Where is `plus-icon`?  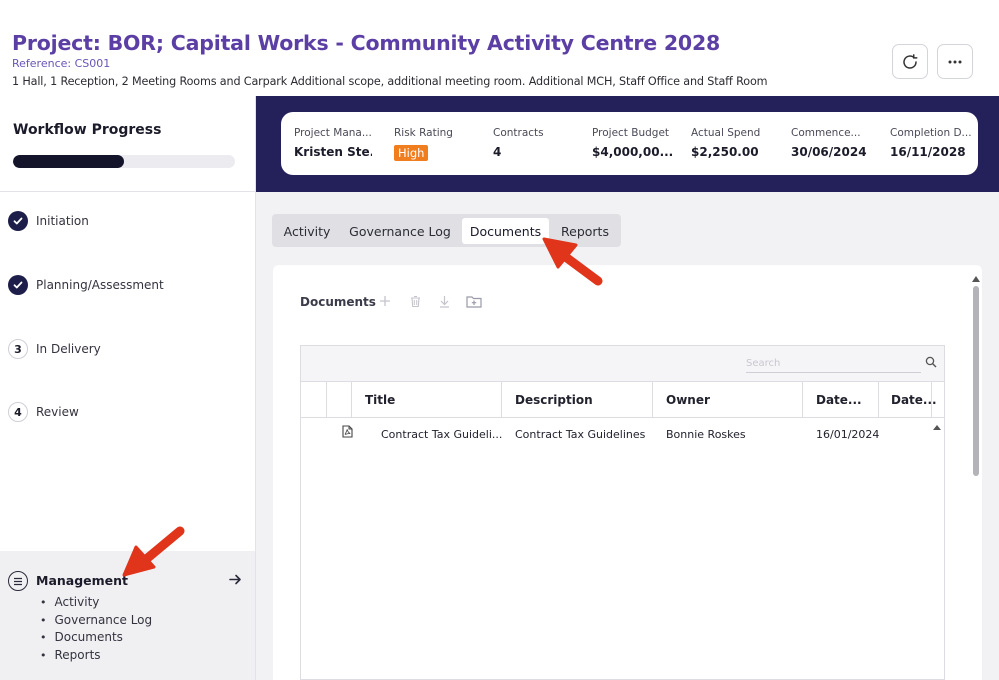
plus-icon is located at coordinates (385, 301).